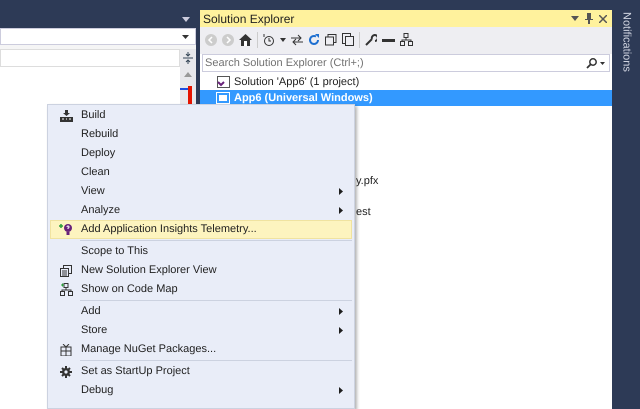  What do you see at coordinates (406, 82) in the screenshot?
I see `tree-item: Solution 'App6' (1 project)` at bounding box center [406, 82].